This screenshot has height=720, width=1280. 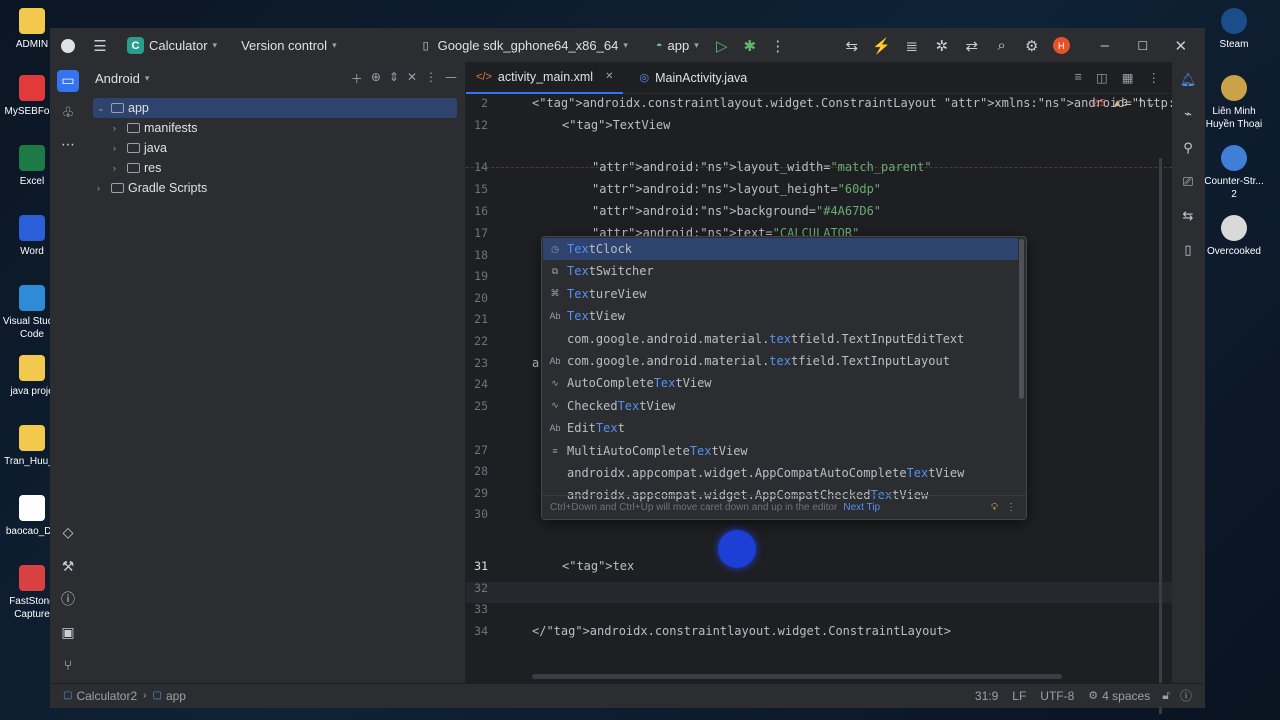 What do you see at coordinates (1188, 81) in the screenshot?
I see `notifications-icon: 🔔︎` at bounding box center [1188, 81].